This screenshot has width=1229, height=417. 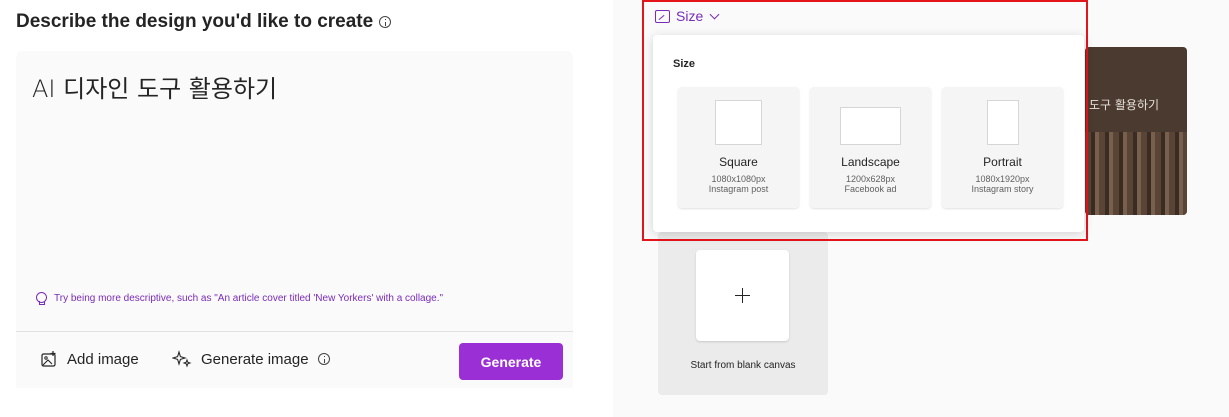 I want to click on portrait-preview, so click(x=1003, y=122).